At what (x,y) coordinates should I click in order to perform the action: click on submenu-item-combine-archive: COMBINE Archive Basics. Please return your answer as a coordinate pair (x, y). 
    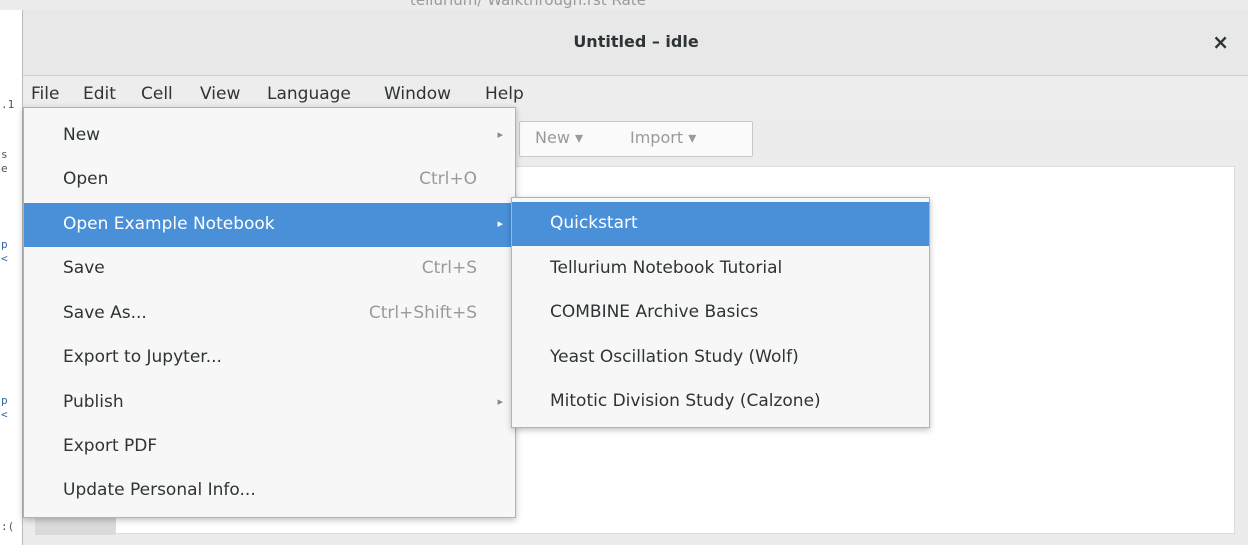
    Looking at the image, I should click on (720, 313).